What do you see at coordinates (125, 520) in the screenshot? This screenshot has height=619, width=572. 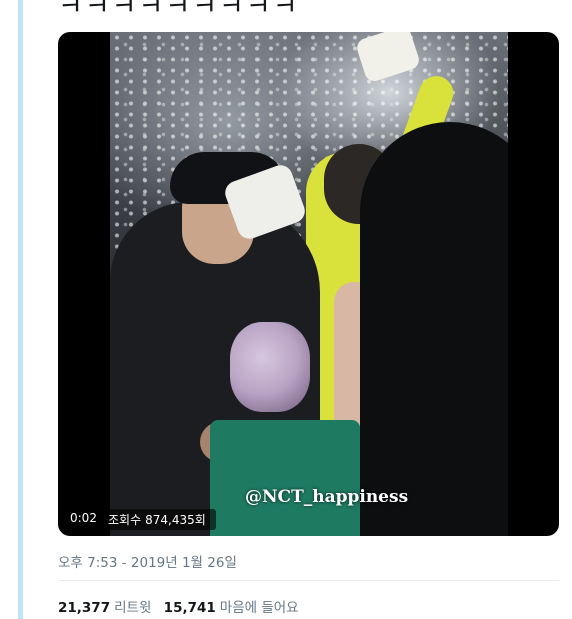 I see `views-label: 조회수` at bounding box center [125, 520].